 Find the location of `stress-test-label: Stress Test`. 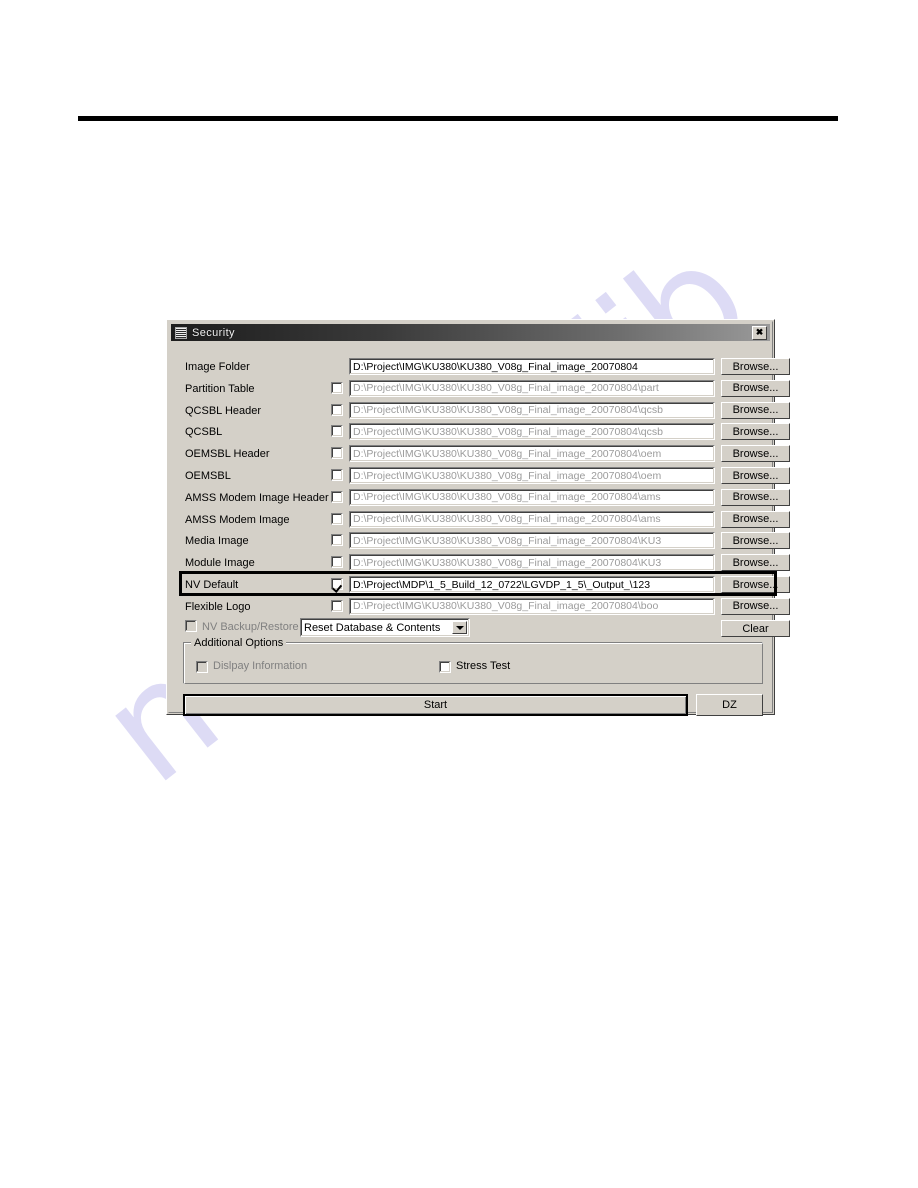

stress-test-label: Stress Test is located at coordinates (483, 666).